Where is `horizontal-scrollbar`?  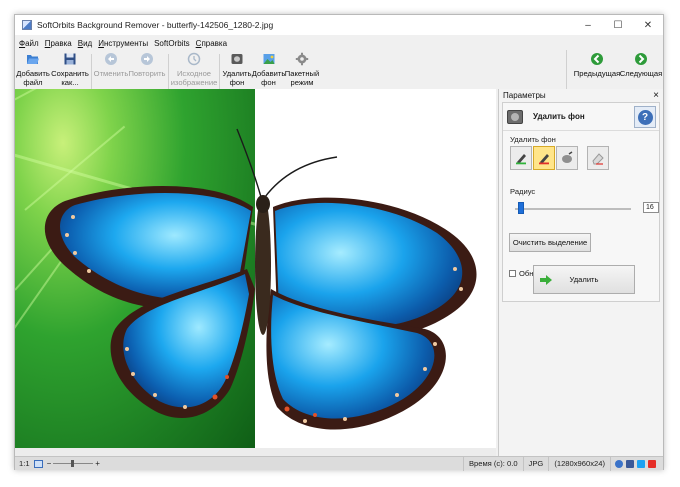 horizontal-scrollbar is located at coordinates (255, 452).